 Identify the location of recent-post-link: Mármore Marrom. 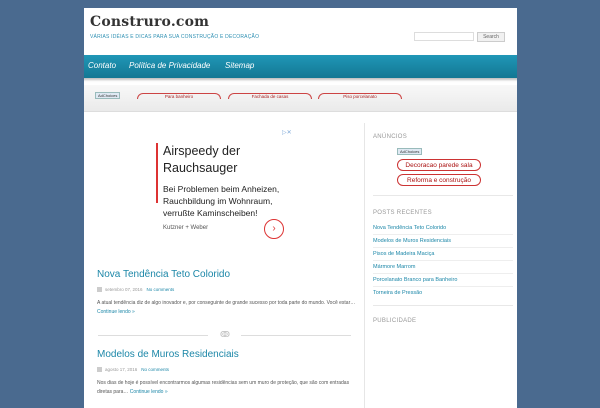
(394, 267).